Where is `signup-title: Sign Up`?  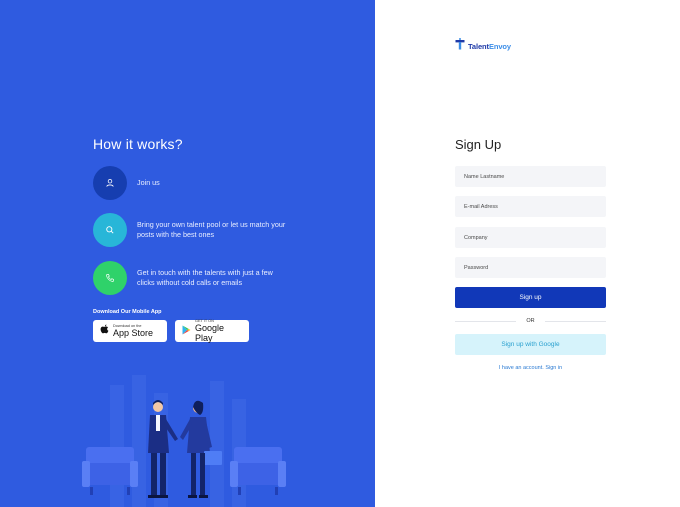 signup-title: Sign Up is located at coordinates (478, 144).